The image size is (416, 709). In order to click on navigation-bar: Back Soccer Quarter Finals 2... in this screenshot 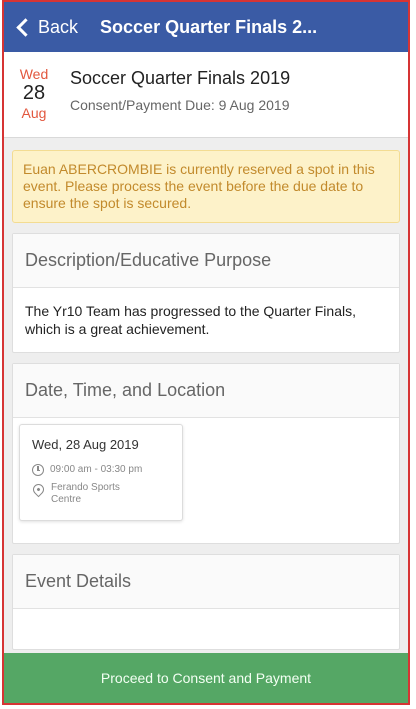, I will do `click(206, 27)`.